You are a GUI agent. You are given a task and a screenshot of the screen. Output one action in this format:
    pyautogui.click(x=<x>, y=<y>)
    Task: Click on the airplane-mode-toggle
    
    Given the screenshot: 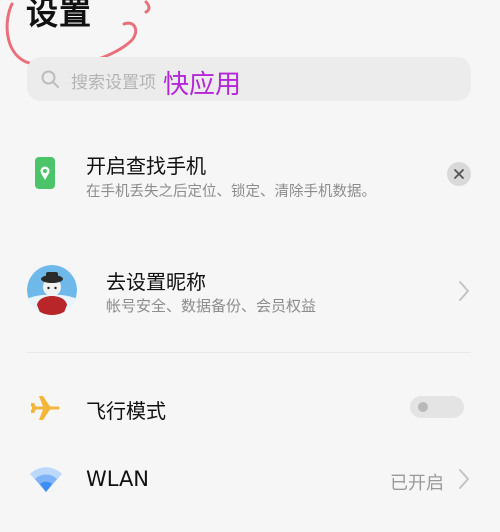 What is the action you would take?
    pyautogui.click(x=437, y=407)
    